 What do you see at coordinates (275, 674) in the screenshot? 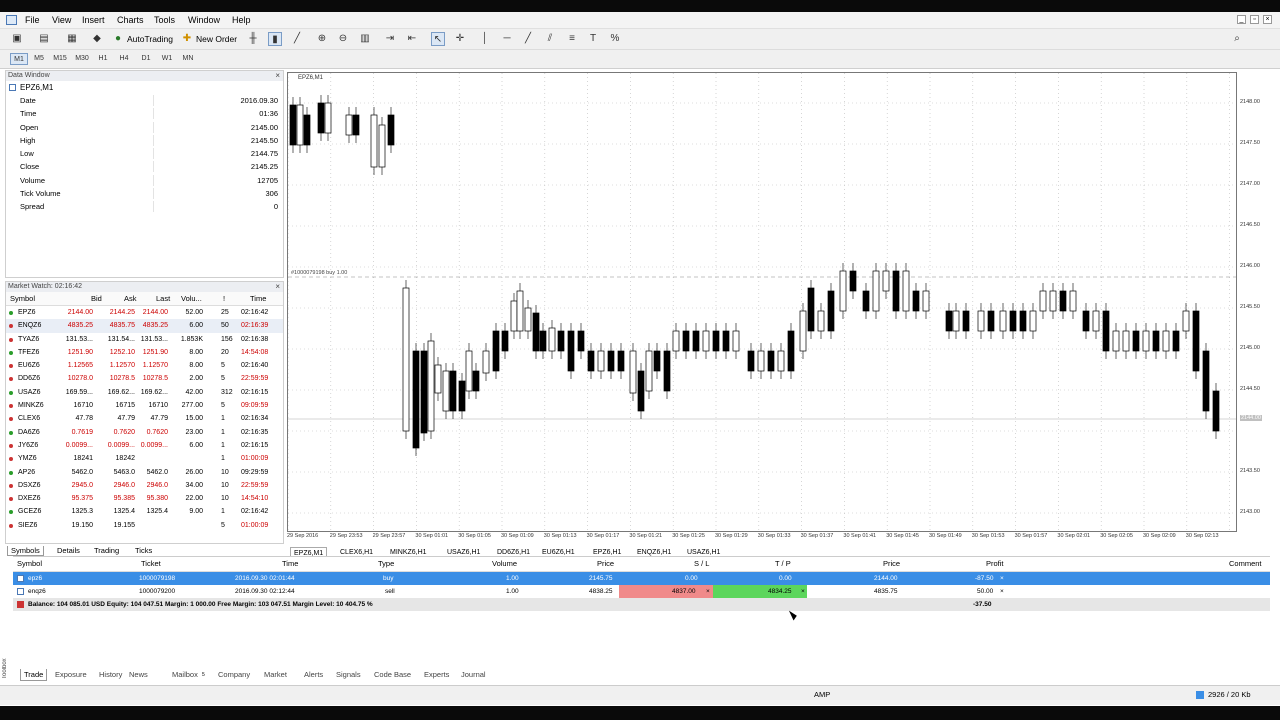
I see `terminal-tab: Market` at bounding box center [275, 674].